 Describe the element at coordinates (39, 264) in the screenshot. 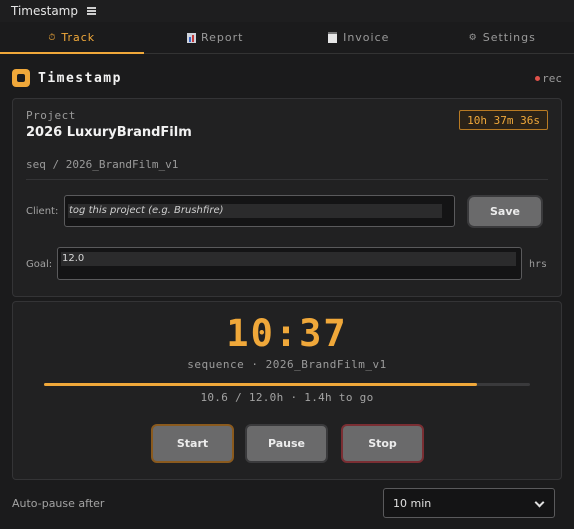

I see `goal-label: Goal:` at that location.